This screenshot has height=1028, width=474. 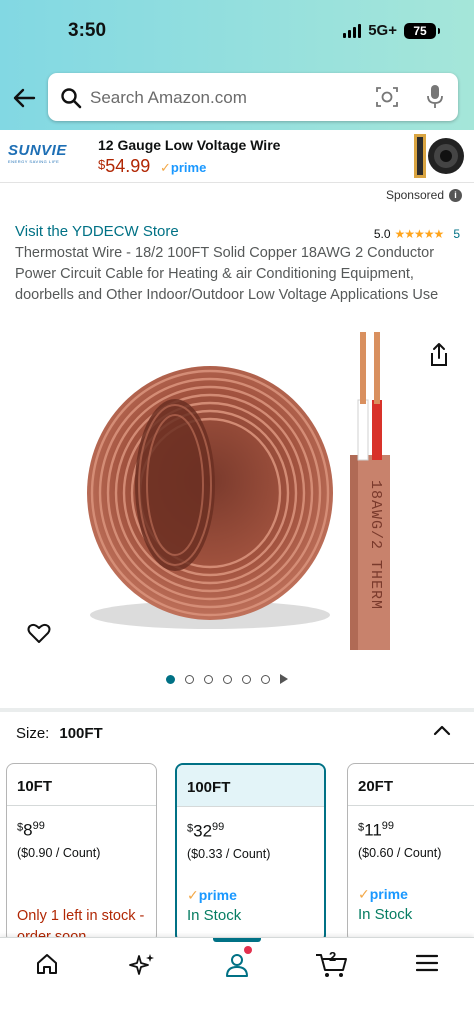 What do you see at coordinates (237, 65) in the screenshot?
I see `header: 3:50 5G+ 75 Search Amazon.com` at bounding box center [237, 65].